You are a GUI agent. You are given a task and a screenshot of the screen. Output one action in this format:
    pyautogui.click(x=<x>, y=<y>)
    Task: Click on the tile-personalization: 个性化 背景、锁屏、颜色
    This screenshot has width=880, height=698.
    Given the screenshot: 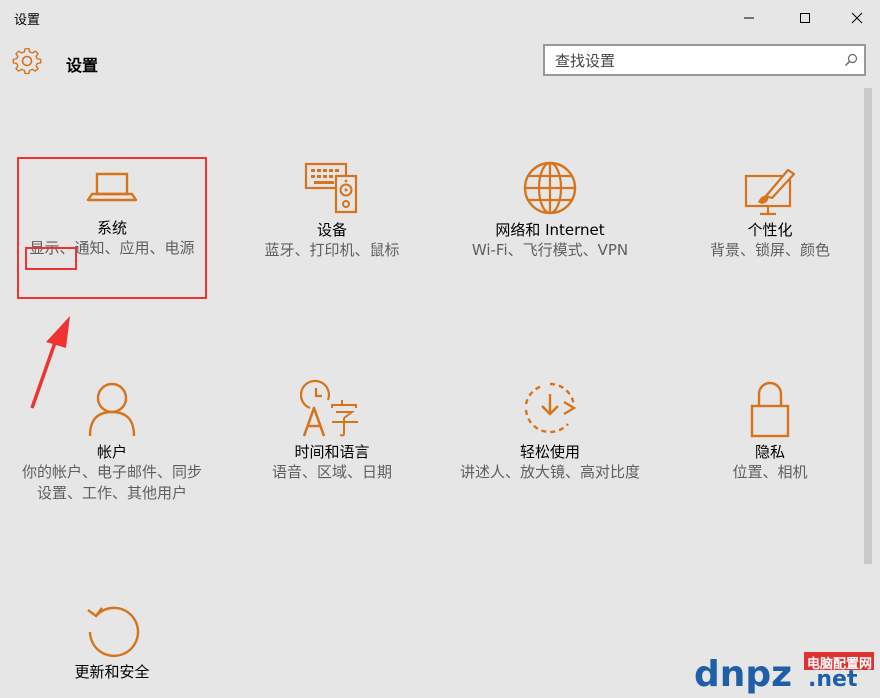 What is the action you would take?
    pyautogui.click(x=770, y=212)
    